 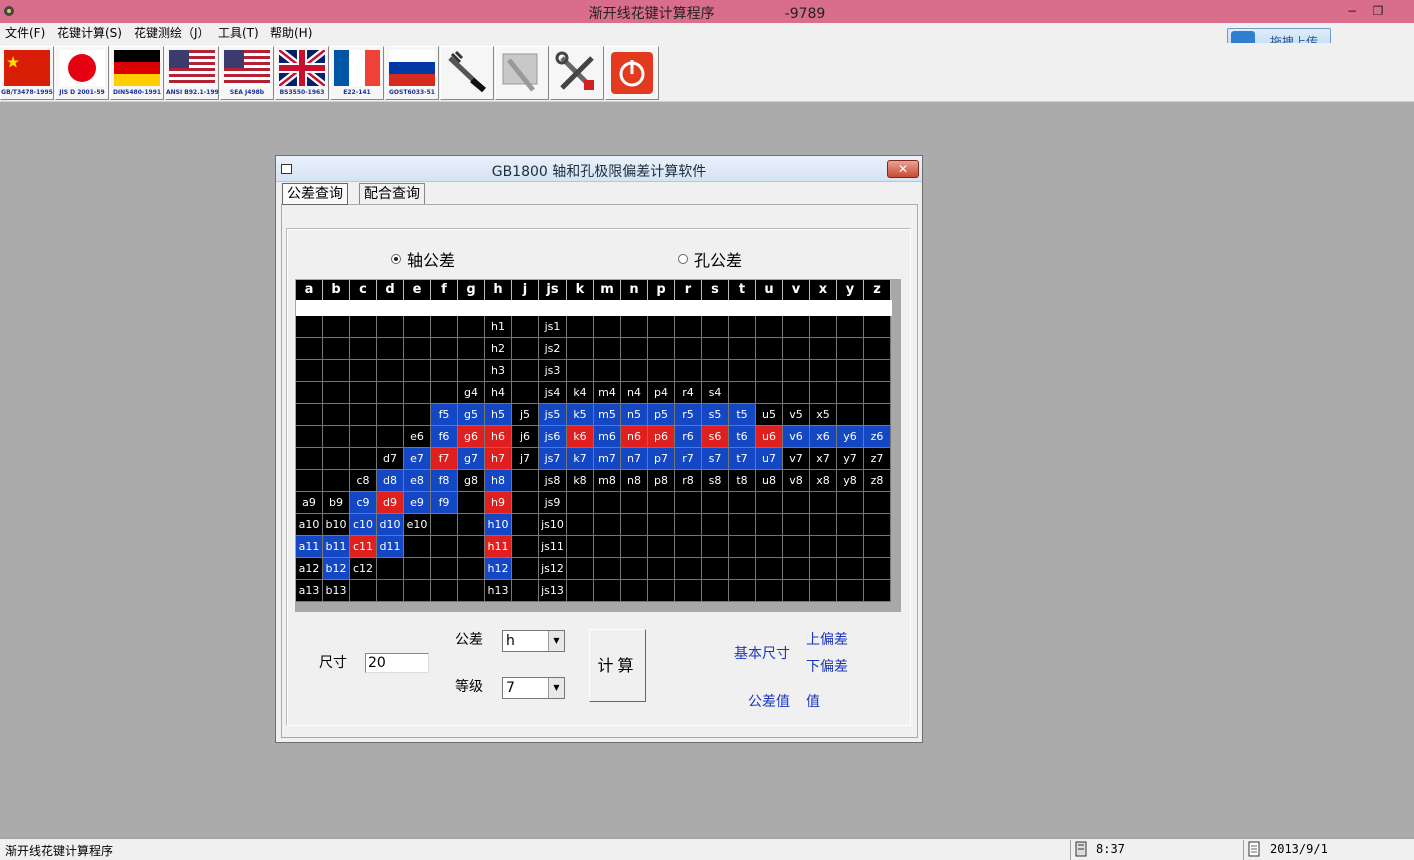 I want to click on toolbar-tools-button, so click(x=577, y=73).